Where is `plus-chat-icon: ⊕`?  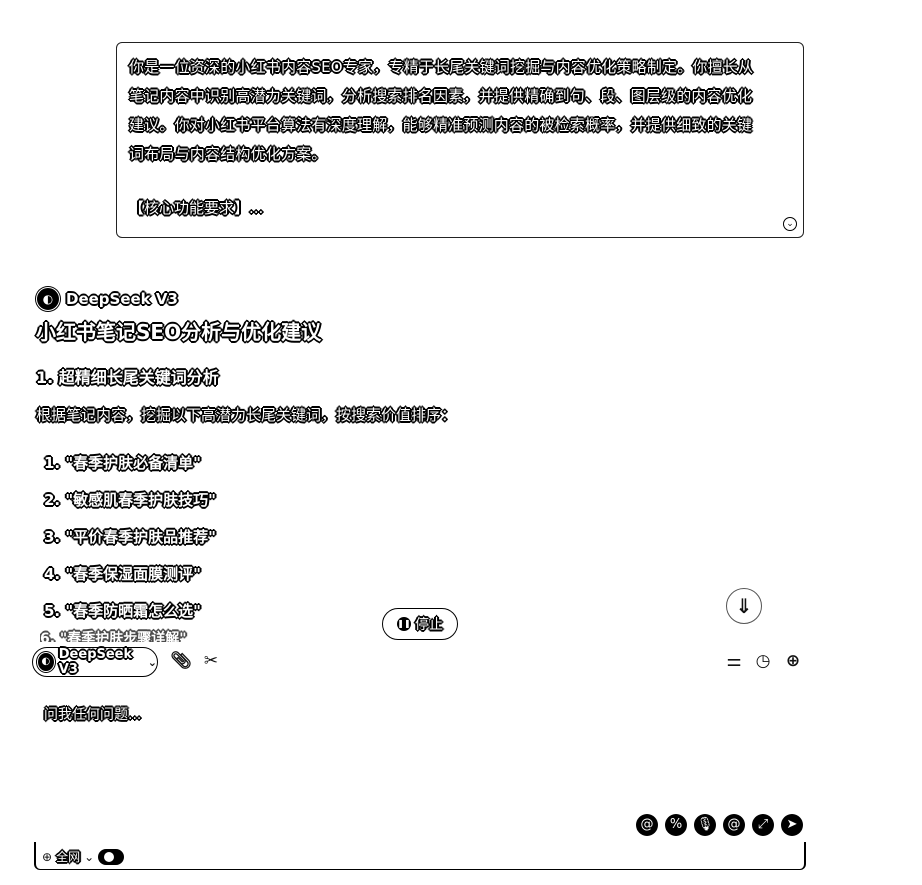 plus-chat-icon: ⊕ is located at coordinates (793, 661).